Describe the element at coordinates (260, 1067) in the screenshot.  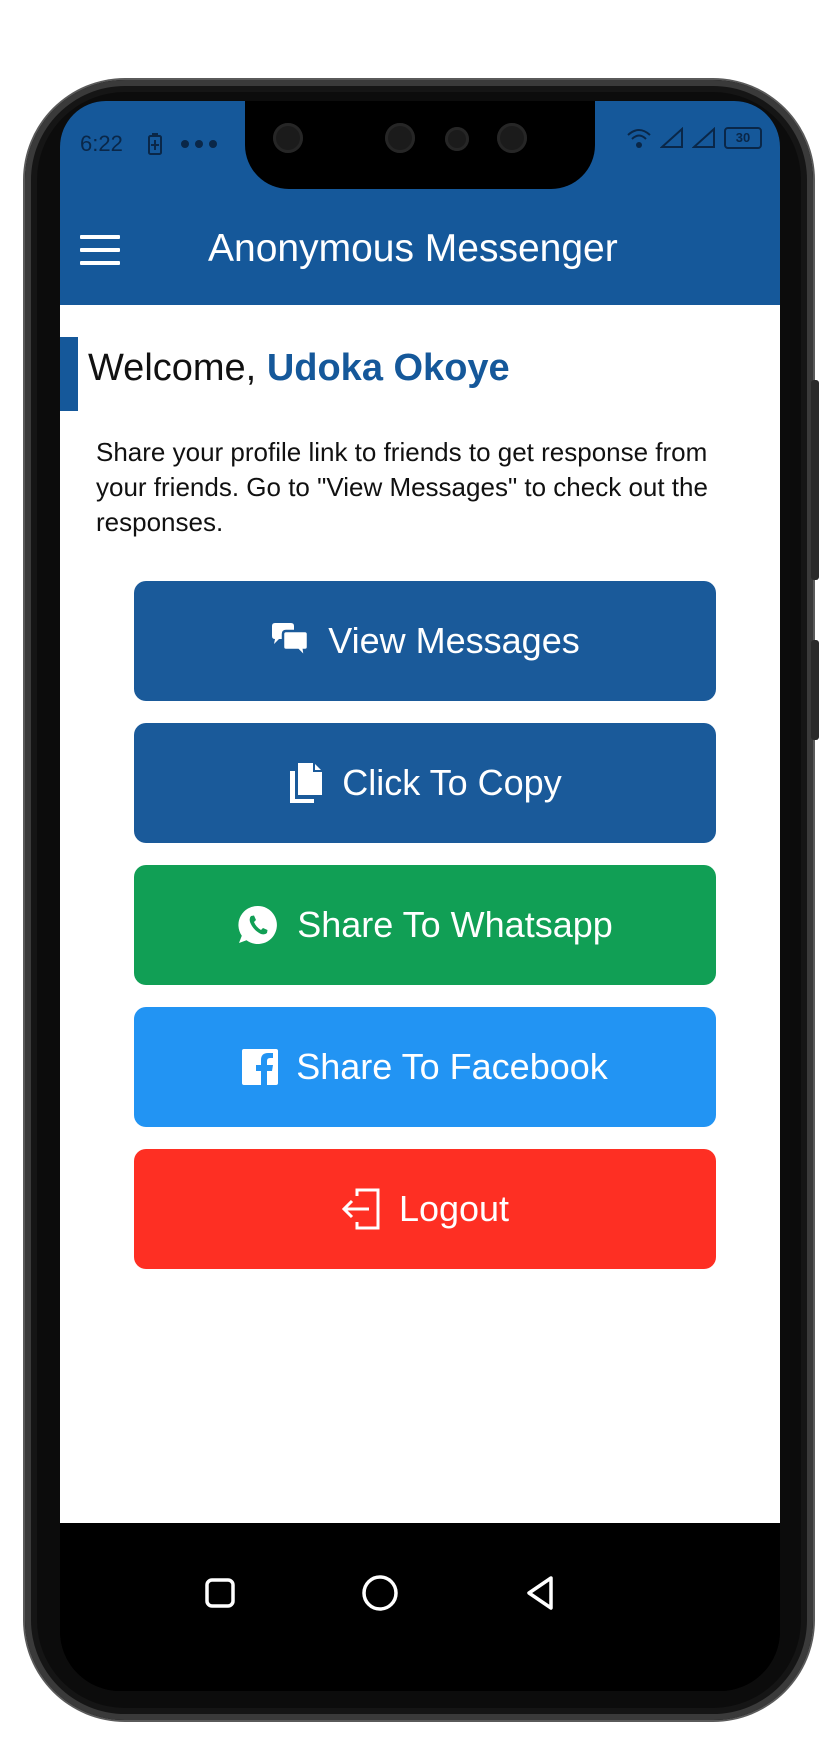
I see `facebook-icon` at that location.